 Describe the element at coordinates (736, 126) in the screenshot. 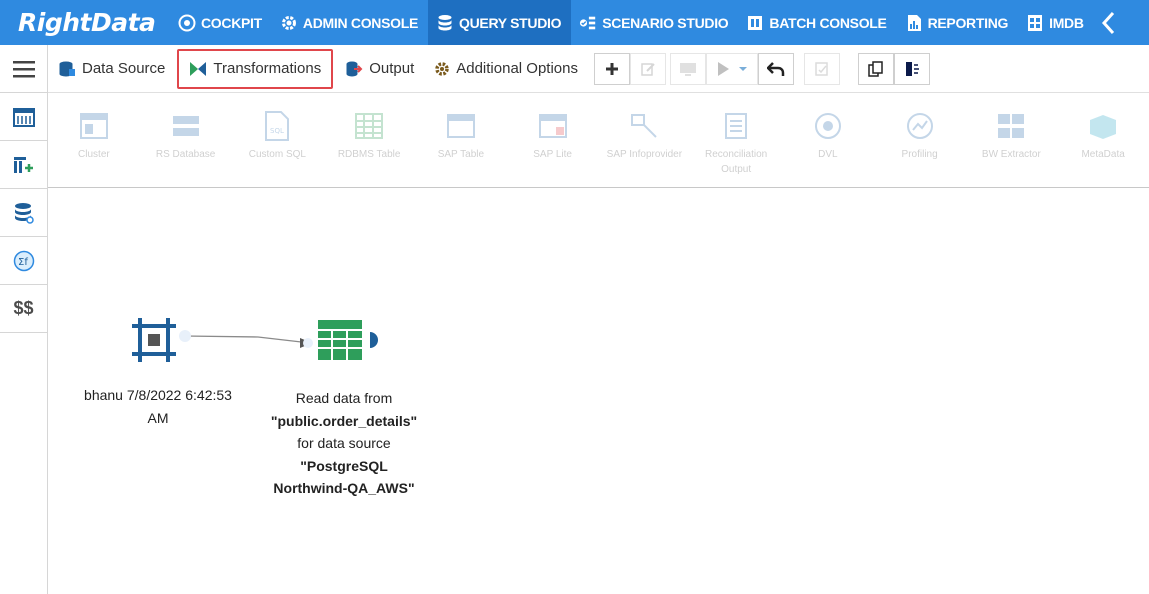

I see `reconciliation-icon` at that location.